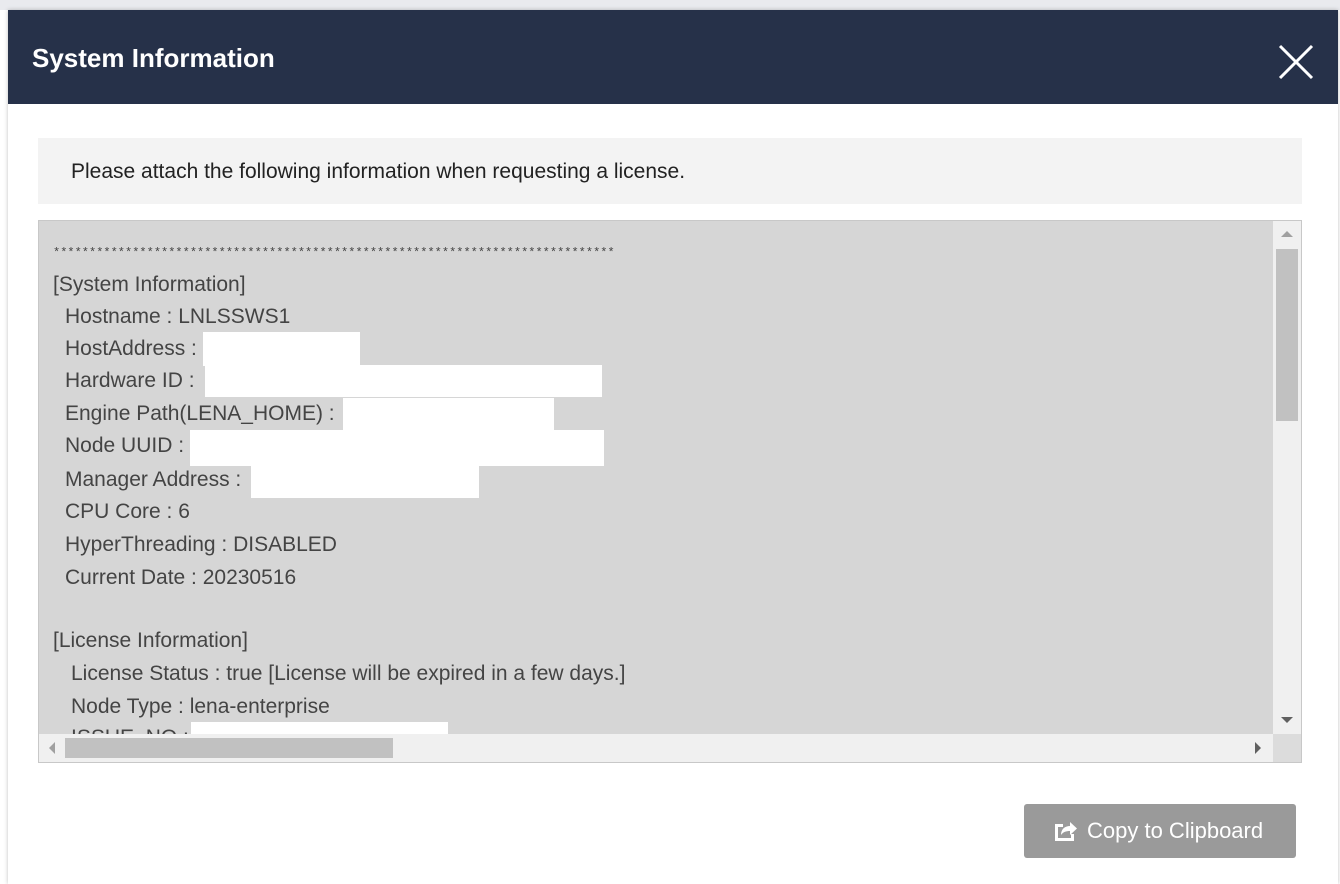 This screenshot has width=1340, height=884. Describe the element at coordinates (673, 57) in the screenshot. I see `dialog-header: System Information` at that location.